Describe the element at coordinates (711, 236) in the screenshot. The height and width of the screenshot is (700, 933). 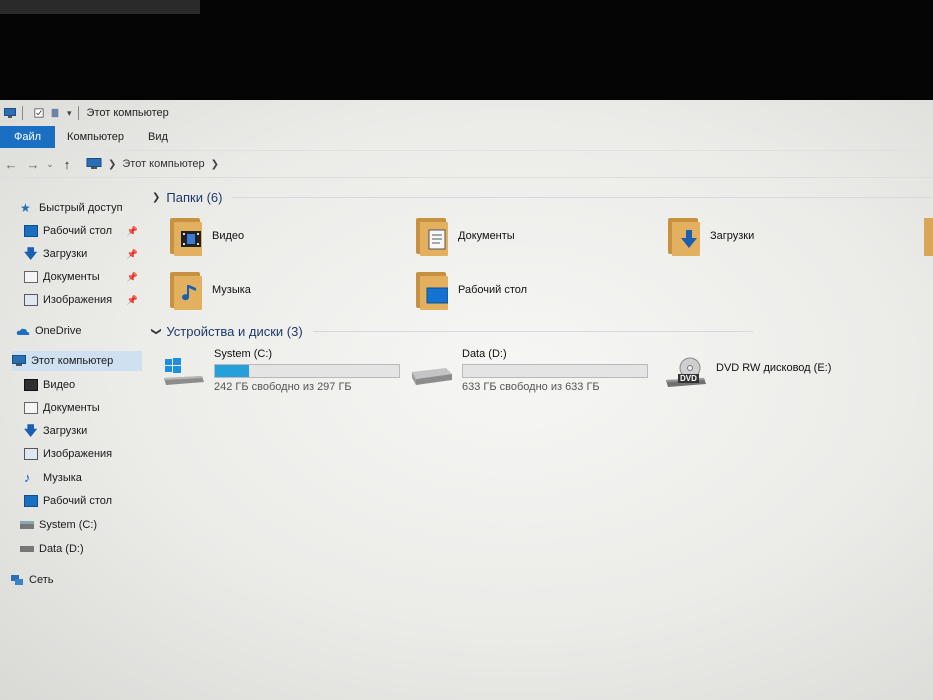
I see `folder-downloads: Загрузки` at that location.